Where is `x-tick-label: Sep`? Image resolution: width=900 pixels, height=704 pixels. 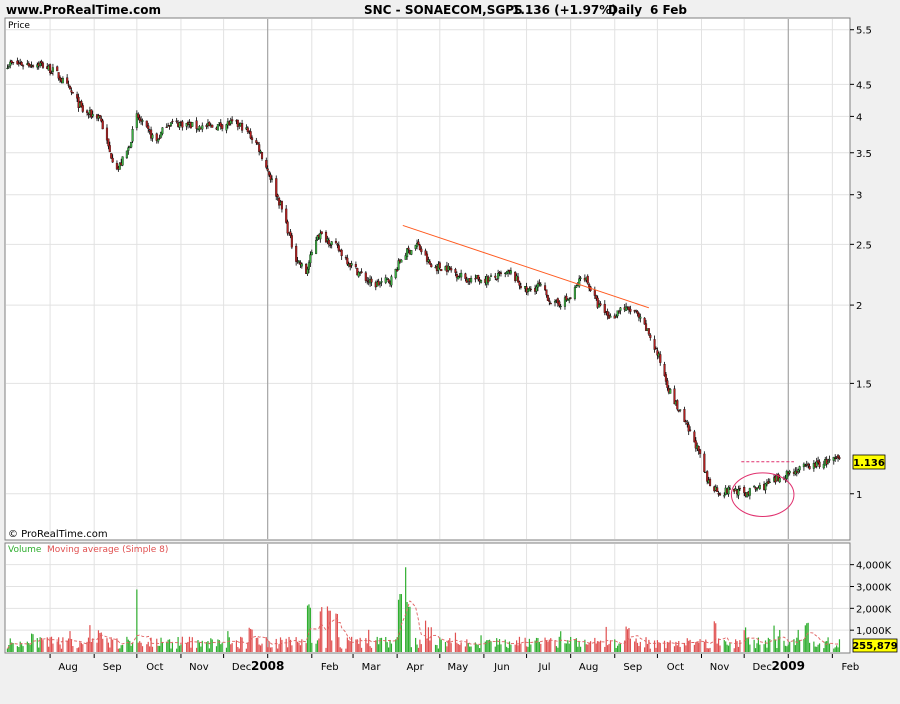 x-tick-label: Sep is located at coordinates (632, 667).